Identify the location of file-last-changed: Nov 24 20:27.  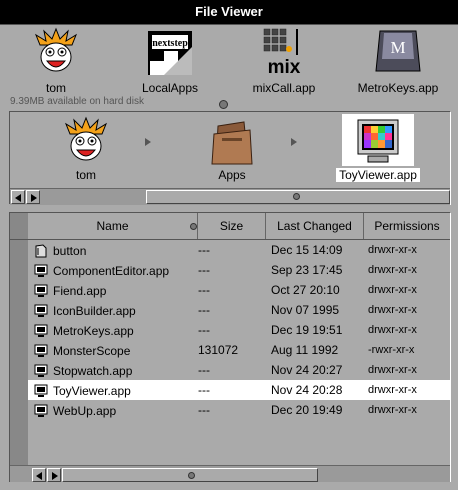
(307, 370).